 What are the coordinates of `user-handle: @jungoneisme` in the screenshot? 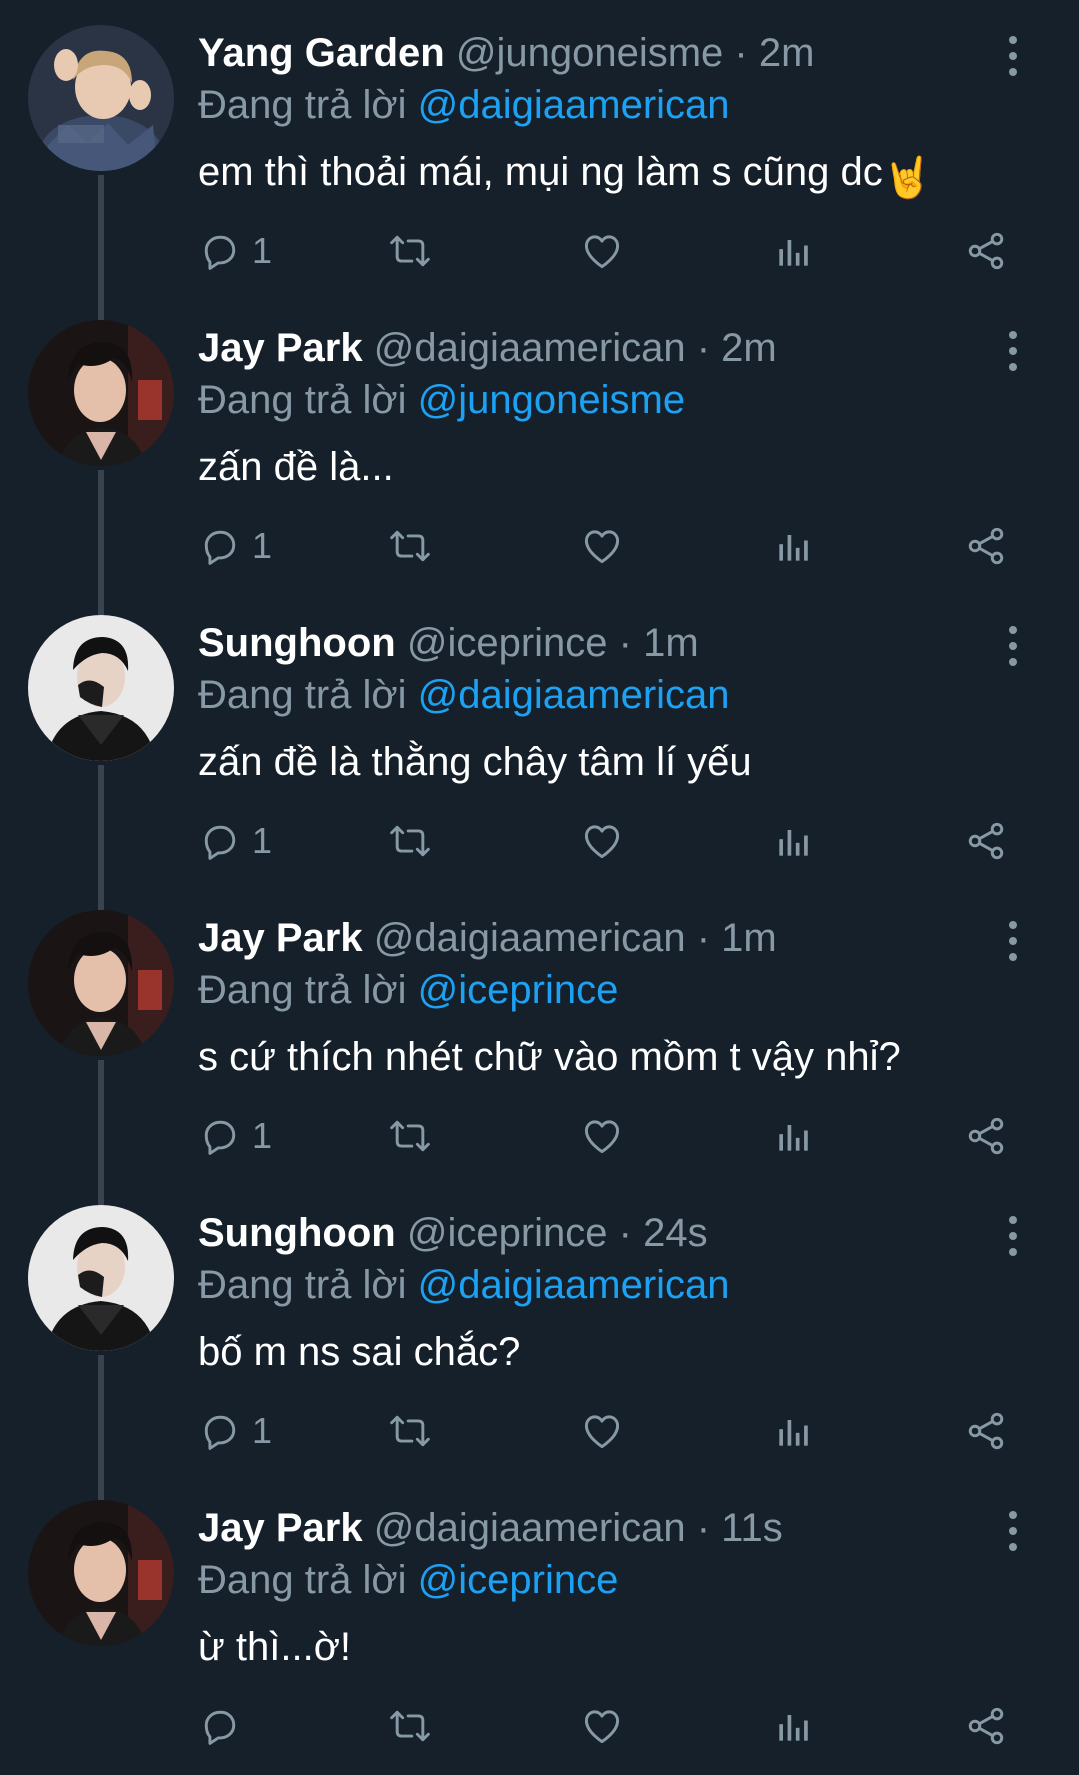 It's located at (589, 53).